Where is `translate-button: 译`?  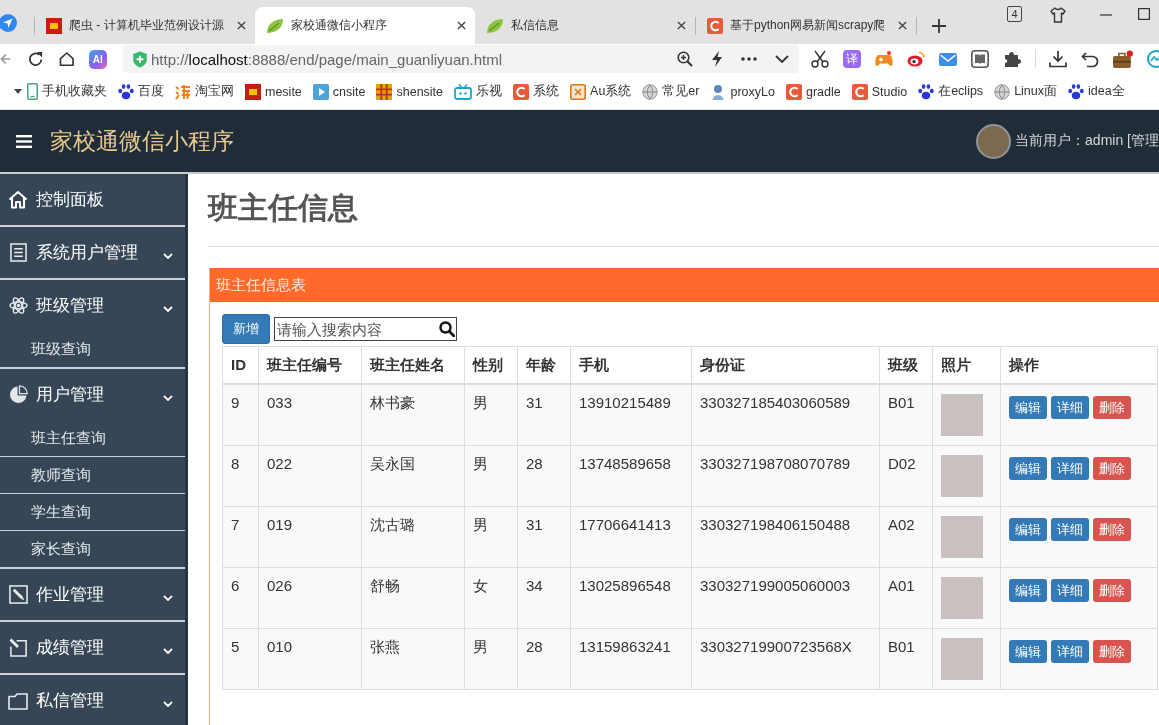
translate-button: 译 is located at coordinates (852, 59).